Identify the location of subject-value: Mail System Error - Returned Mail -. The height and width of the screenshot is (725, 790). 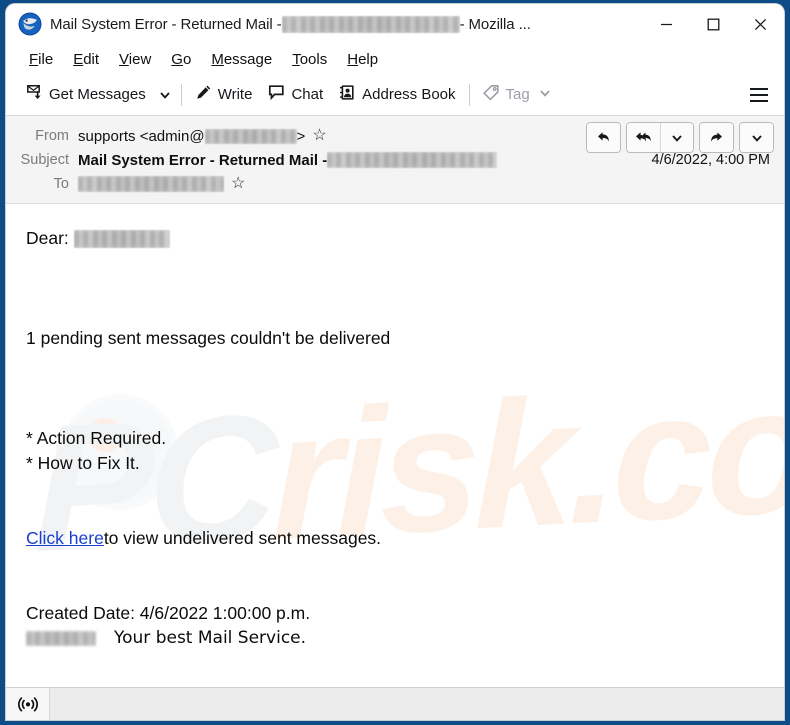
(288, 160).